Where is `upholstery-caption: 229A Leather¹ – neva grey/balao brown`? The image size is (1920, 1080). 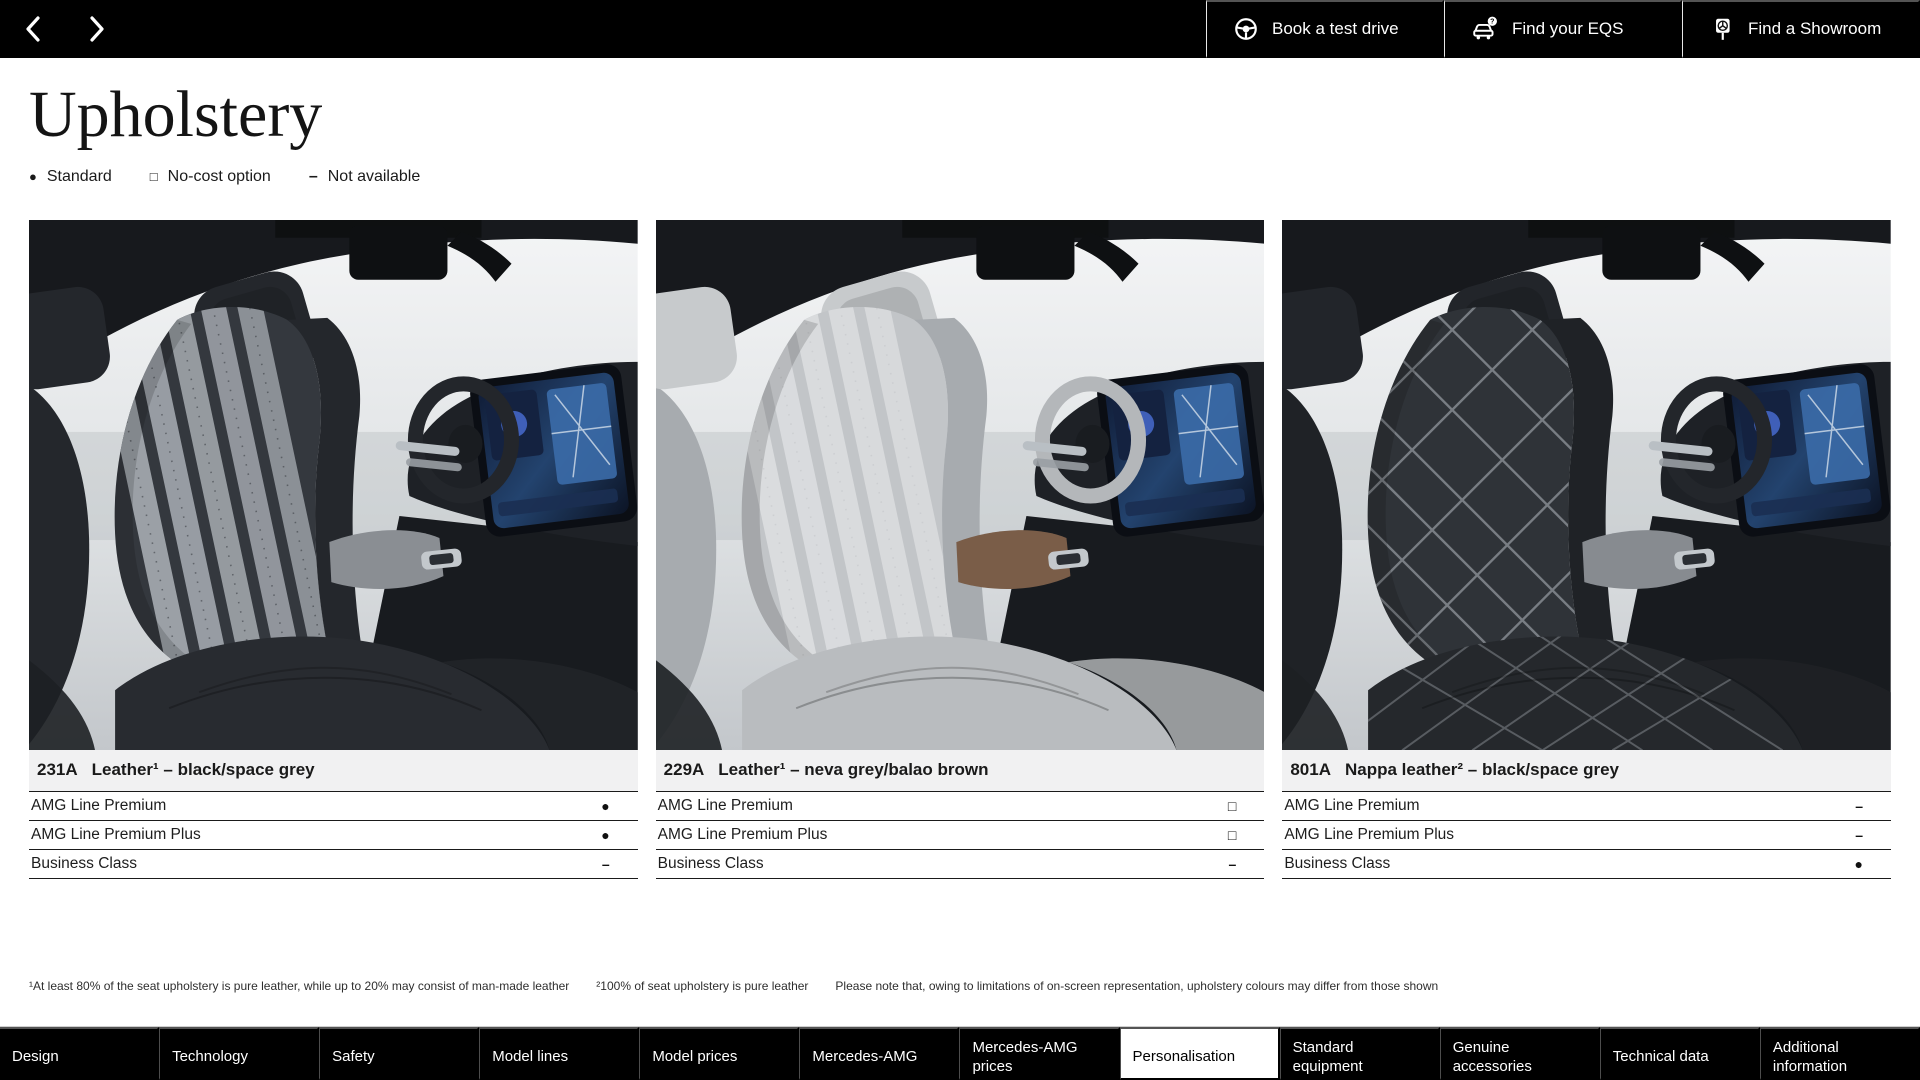
upholstery-caption: 229A Leather¹ – neva grey/balao brown is located at coordinates (960, 770).